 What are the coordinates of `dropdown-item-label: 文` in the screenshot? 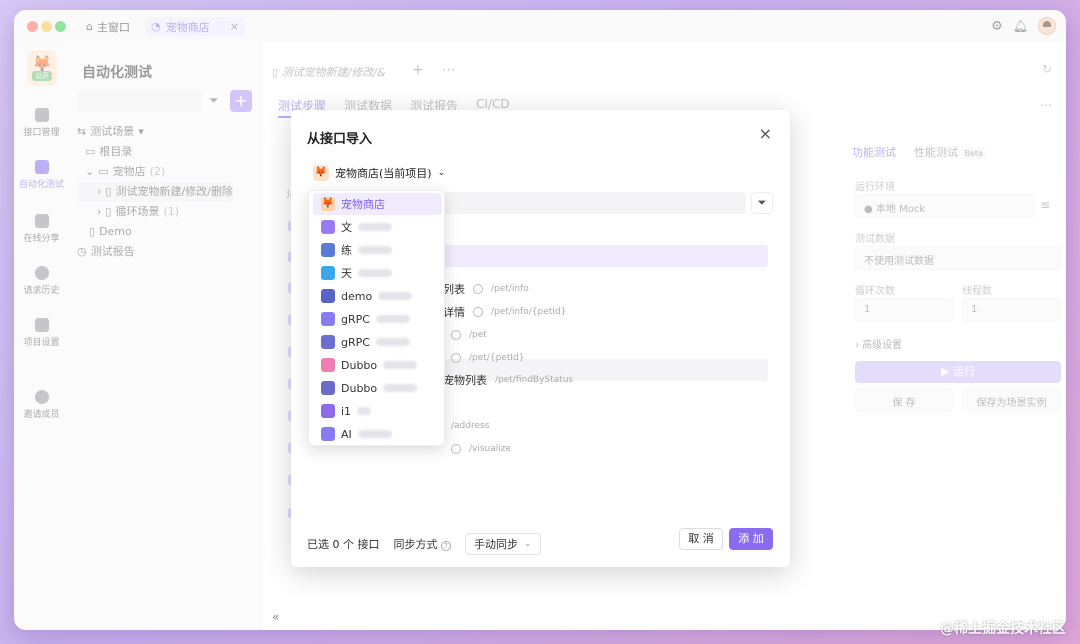 It's located at (346, 227).